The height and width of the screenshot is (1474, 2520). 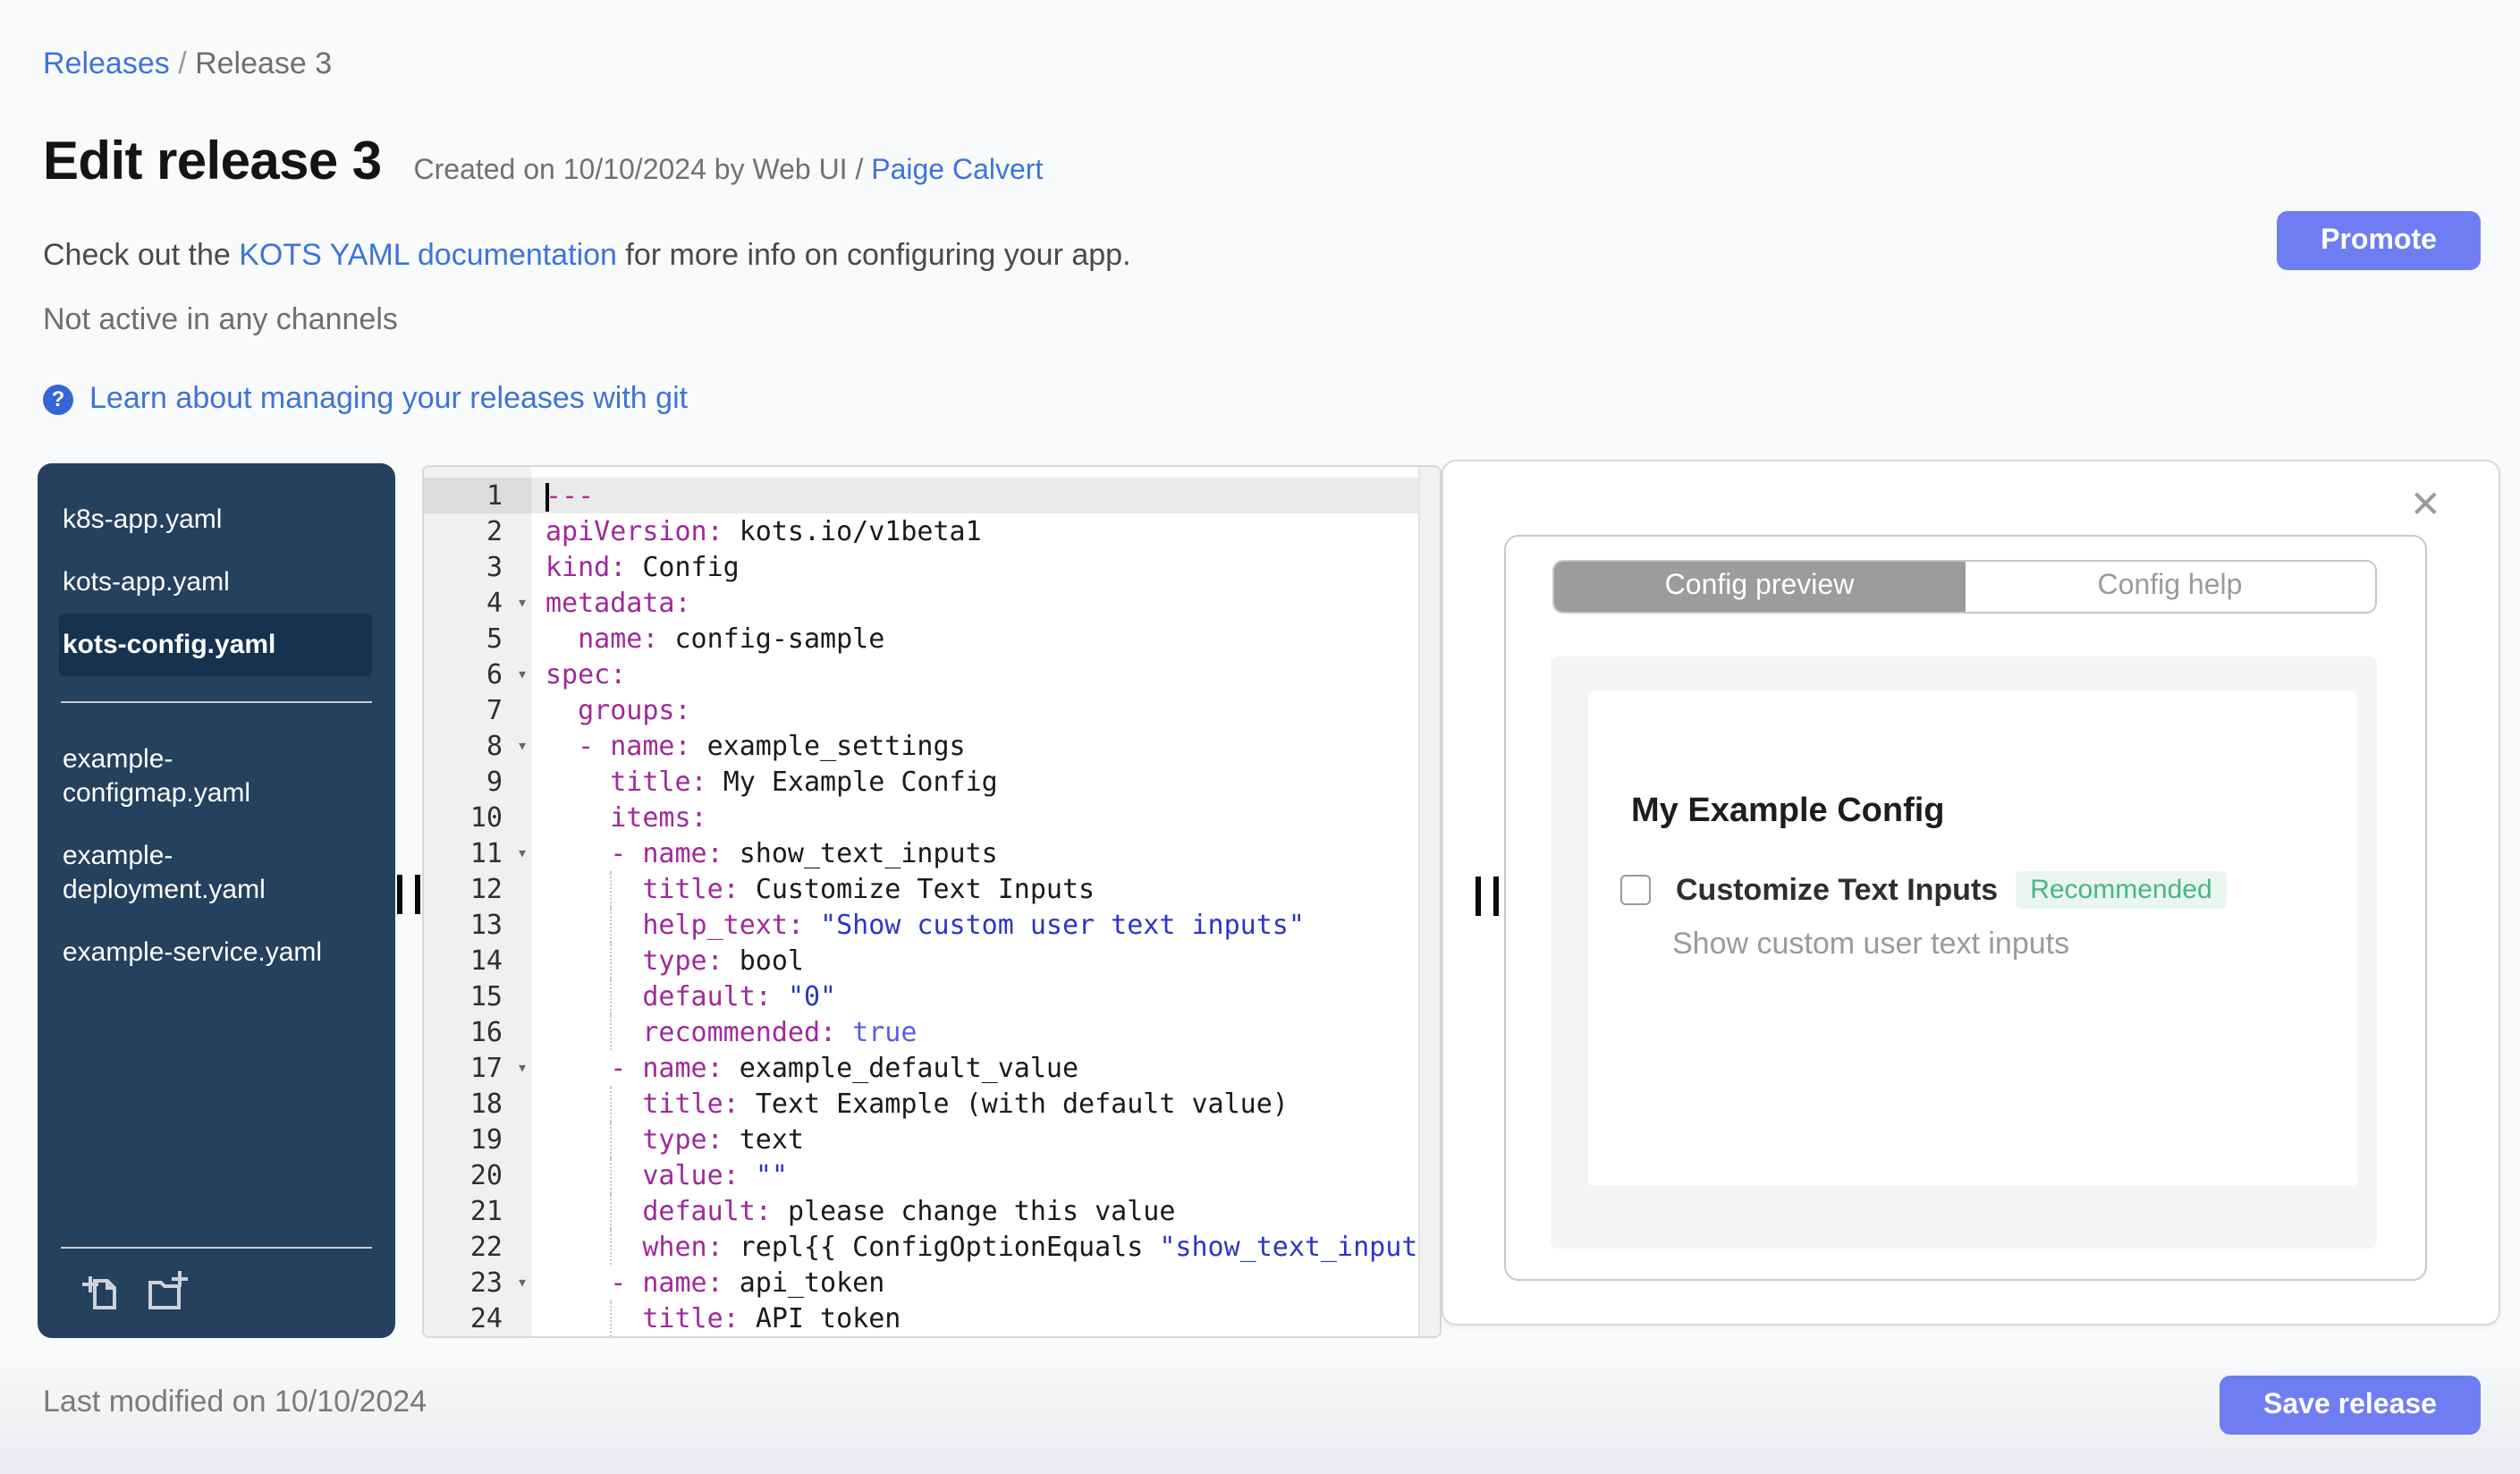 I want to click on sidebar-file-item: example-deployment.yaml, so click(x=195, y=873).